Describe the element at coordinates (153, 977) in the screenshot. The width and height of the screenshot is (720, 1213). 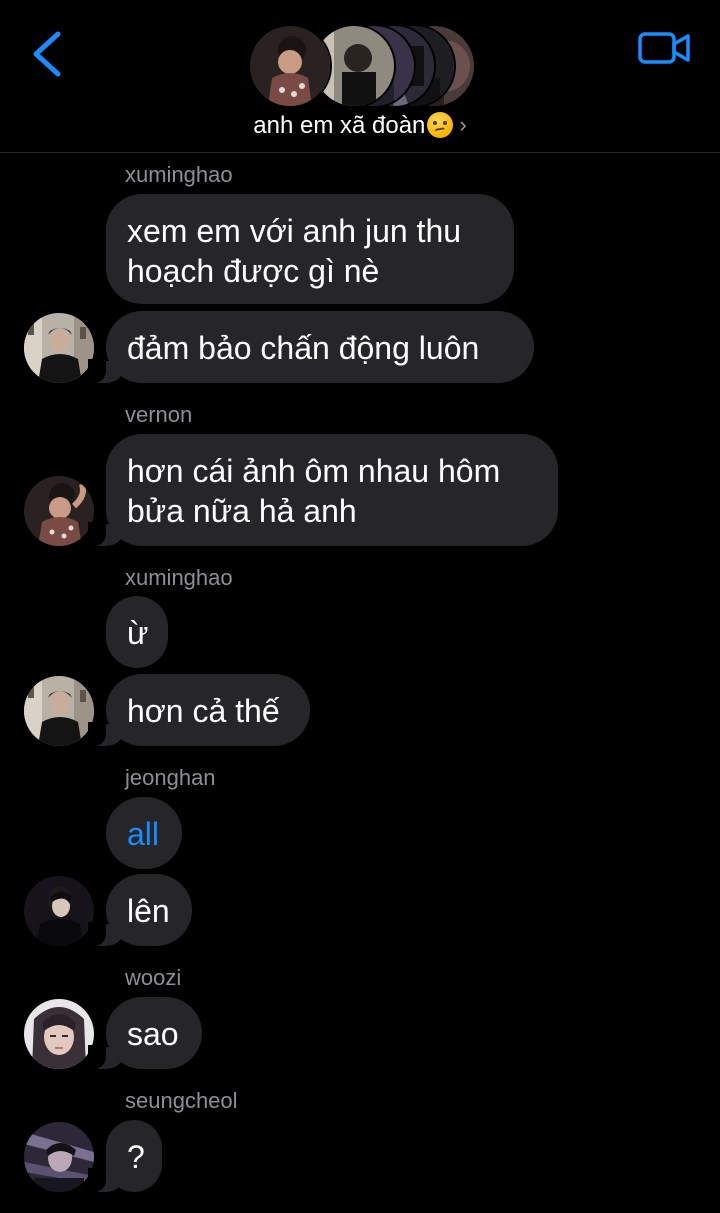
I see `sender-name: woozi` at that location.